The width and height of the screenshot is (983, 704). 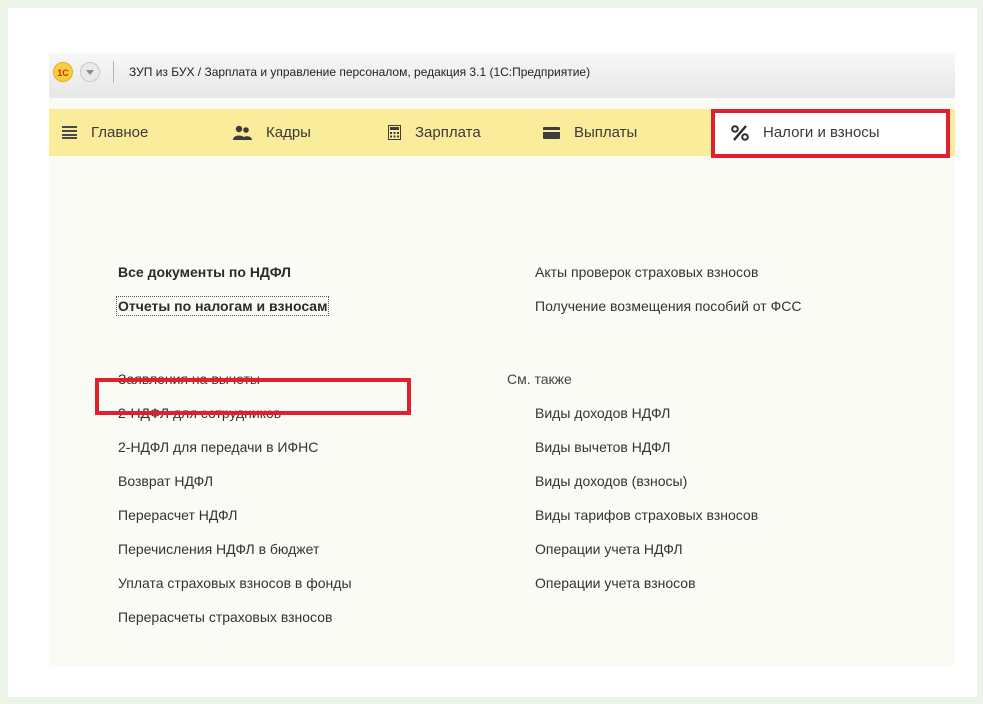 I want to click on link-contribution-income-types: Виды доходов (взносы), so click(x=611, y=481).